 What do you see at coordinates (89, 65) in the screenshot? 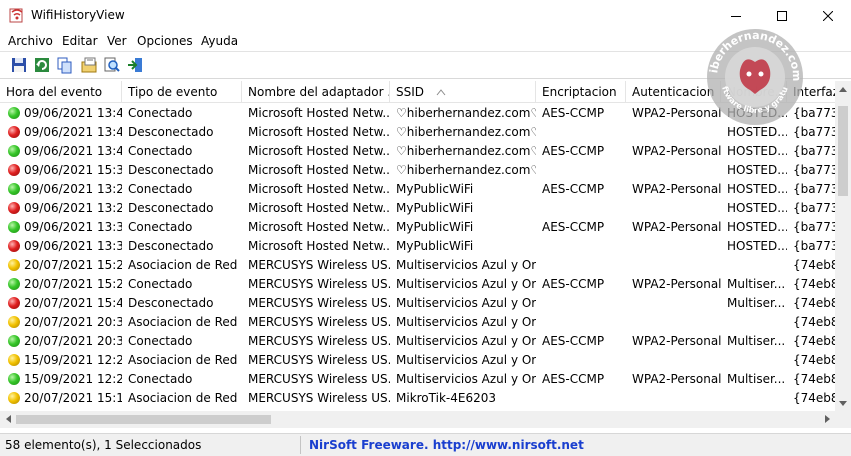
I see `properties-icon` at bounding box center [89, 65].